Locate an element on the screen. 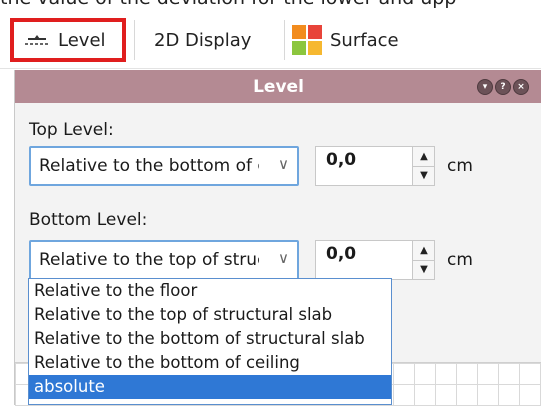 The width and height of the screenshot is (541, 406). top-level-unit: cm is located at coordinates (460, 166).